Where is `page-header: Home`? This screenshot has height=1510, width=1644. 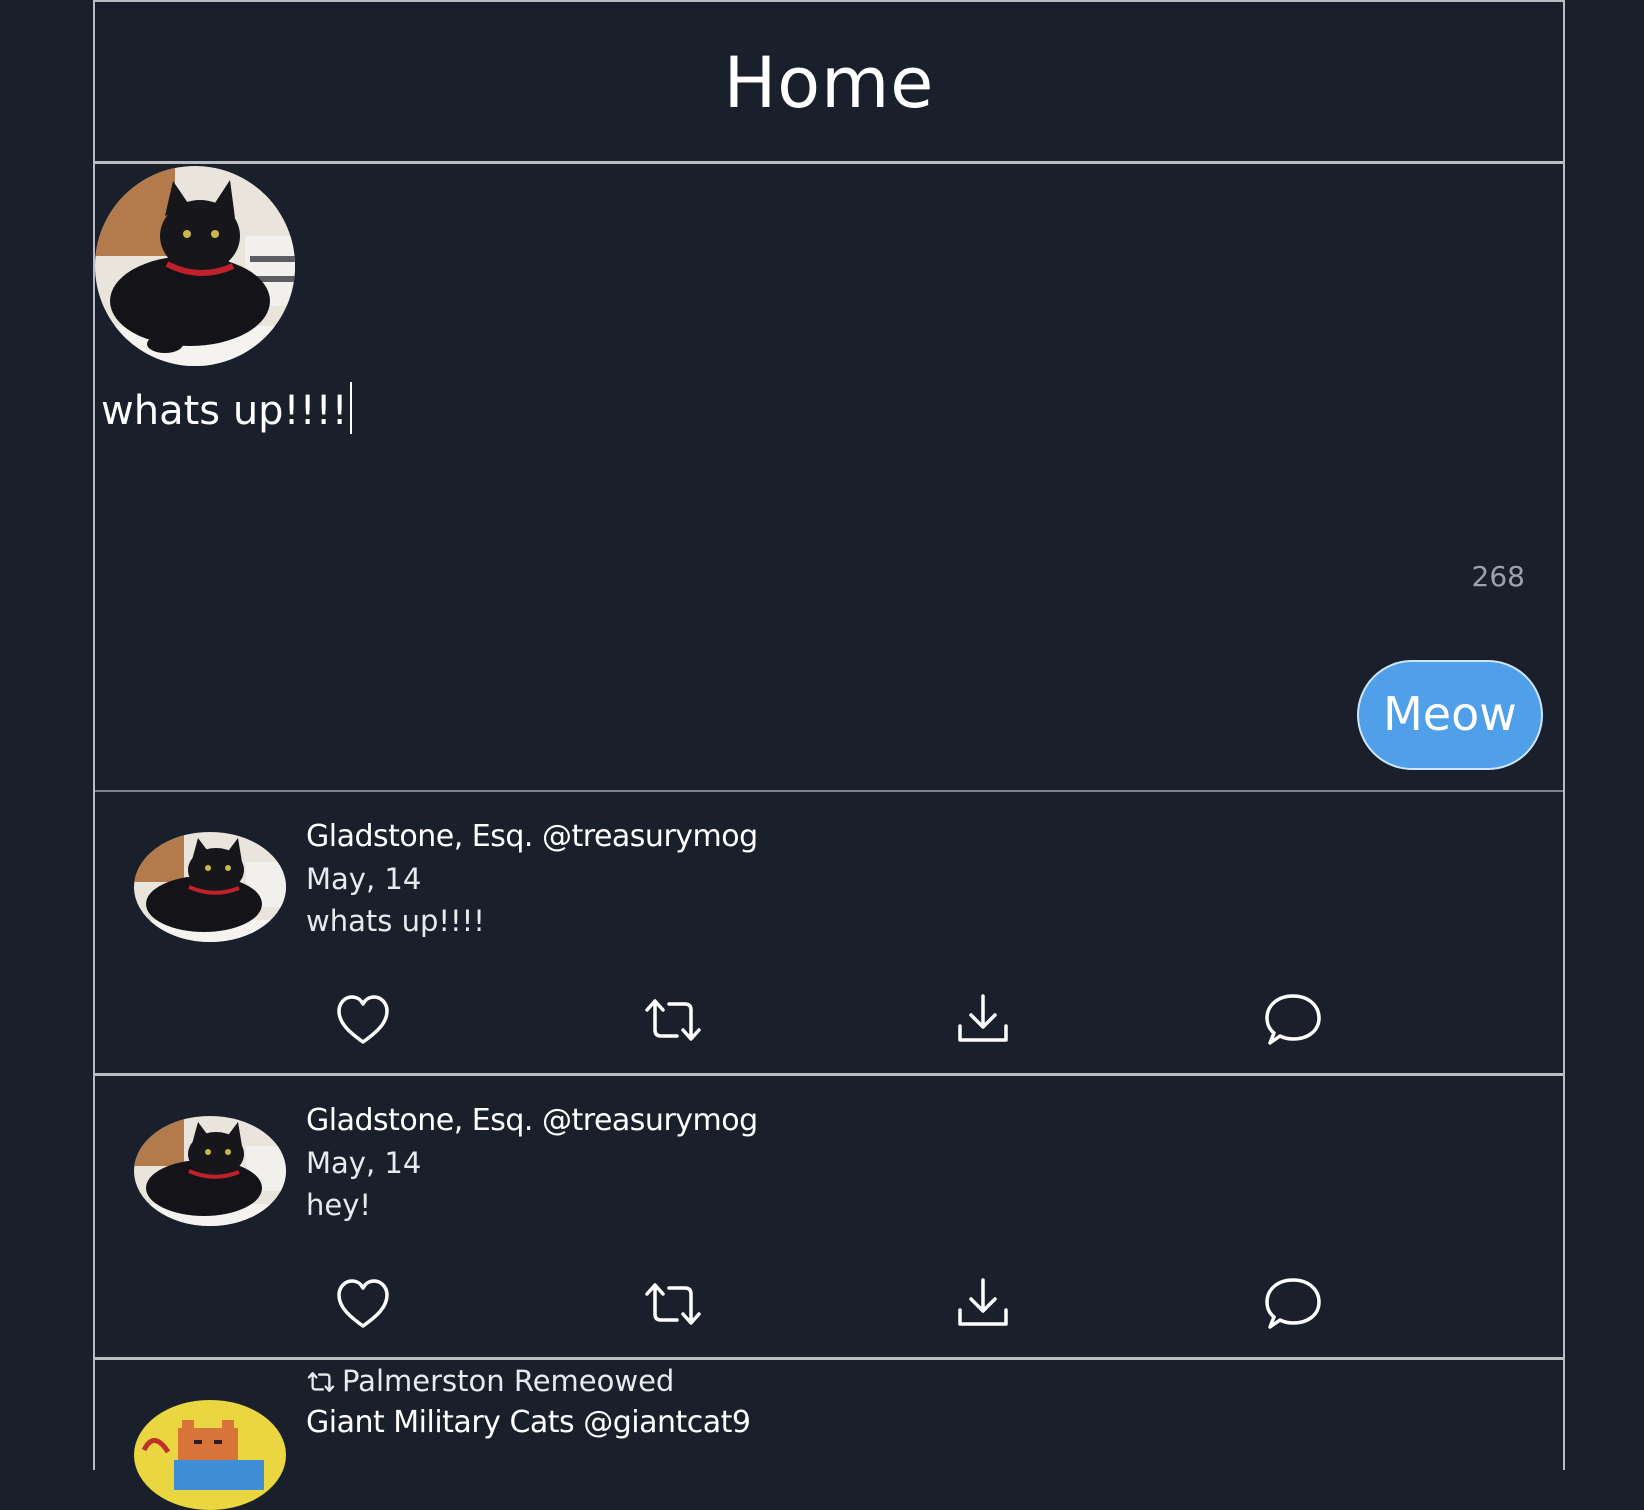 page-header: Home is located at coordinates (829, 82).